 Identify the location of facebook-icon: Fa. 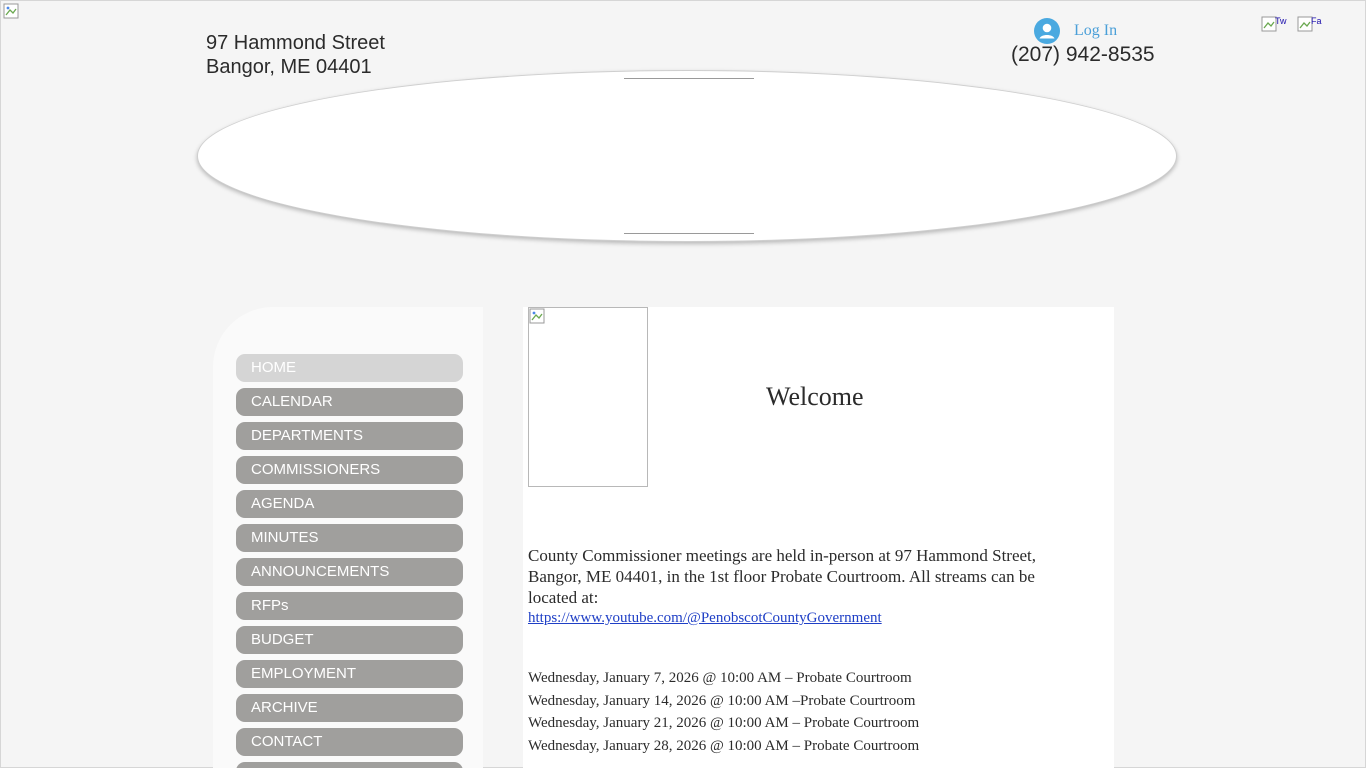
(1310, 24).